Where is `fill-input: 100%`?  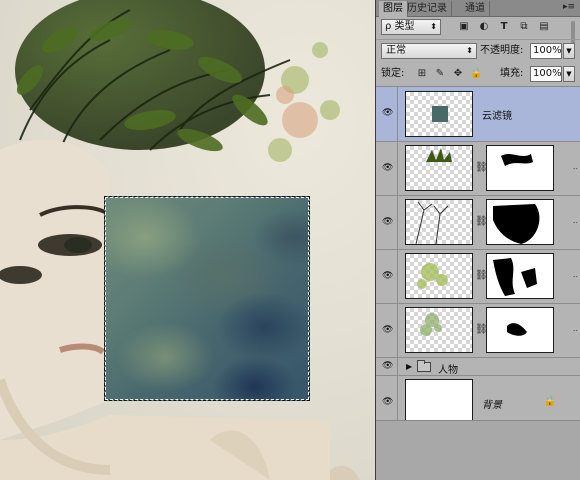
fill-input: 100% is located at coordinates (546, 74).